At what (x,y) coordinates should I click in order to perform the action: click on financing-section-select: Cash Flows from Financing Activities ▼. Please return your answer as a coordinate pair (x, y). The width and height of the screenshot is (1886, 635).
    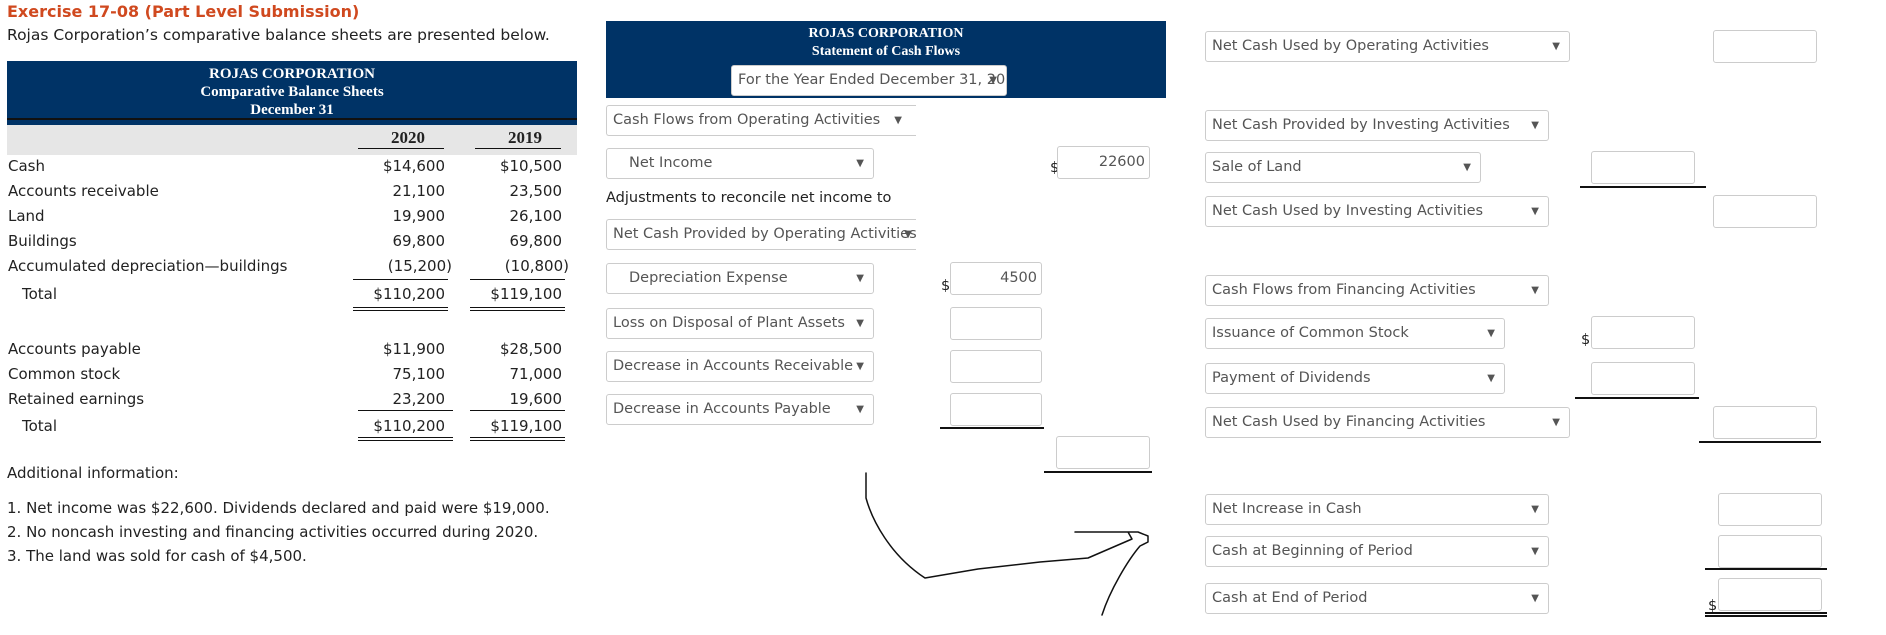
    Looking at the image, I should click on (1377, 290).